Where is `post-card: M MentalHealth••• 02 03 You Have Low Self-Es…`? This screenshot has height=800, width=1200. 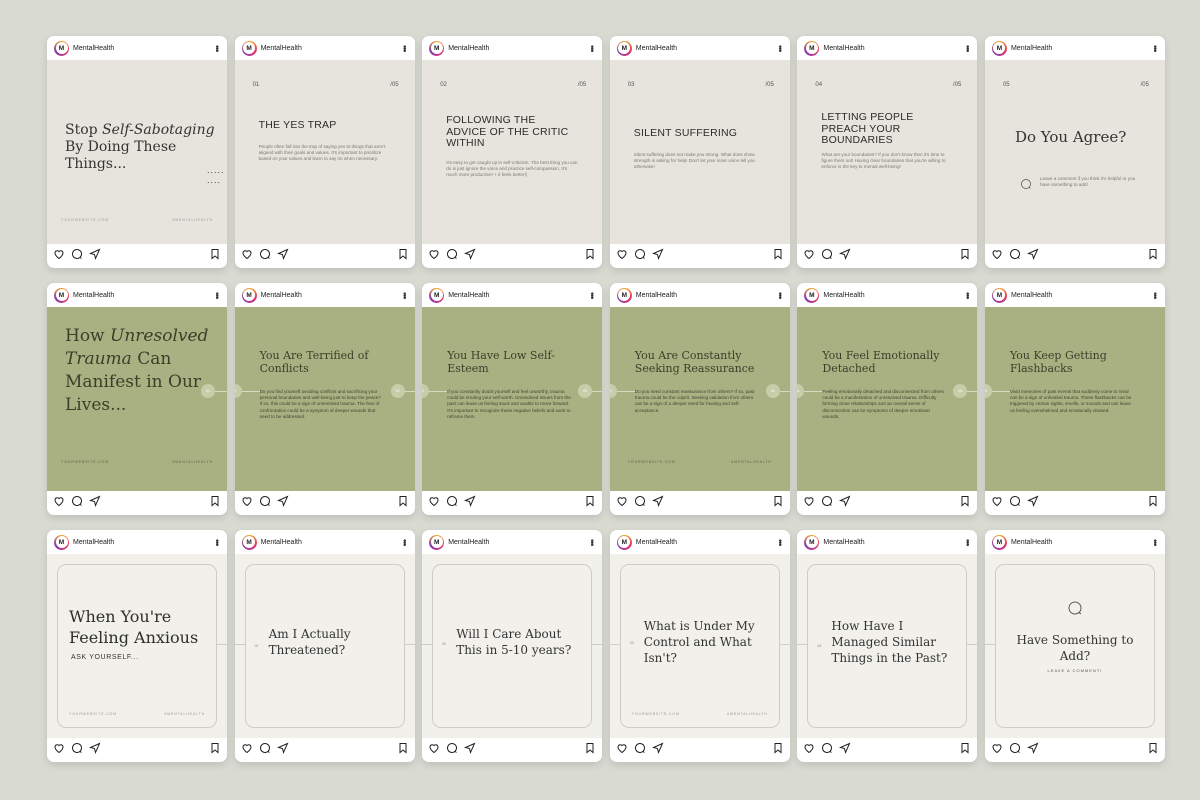
post-card: M MentalHealth••• 02 03 You Have Low Self-Es… is located at coordinates (512, 399).